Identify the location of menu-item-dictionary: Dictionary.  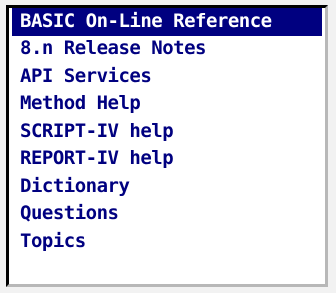
(167, 187).